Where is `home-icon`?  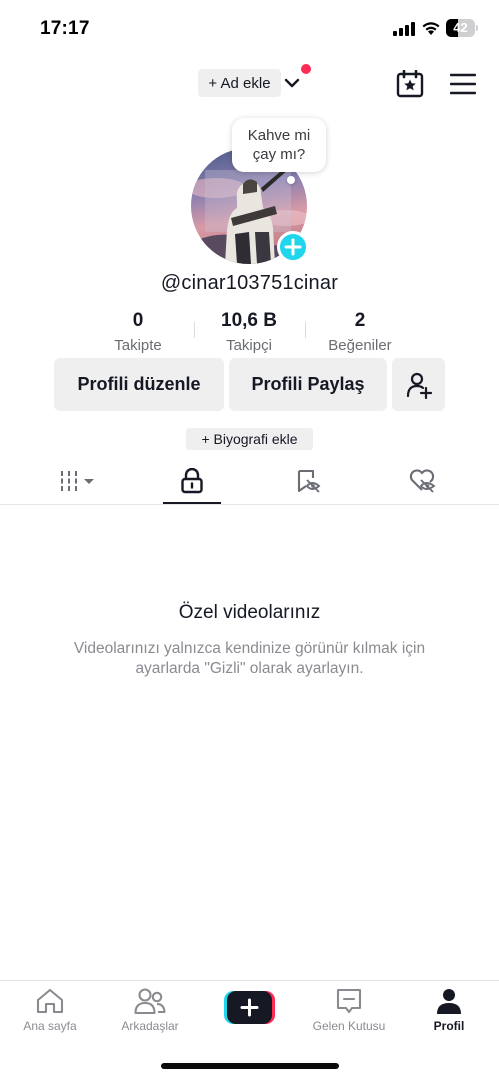 home-icon is located at coordinates (50, 1001).